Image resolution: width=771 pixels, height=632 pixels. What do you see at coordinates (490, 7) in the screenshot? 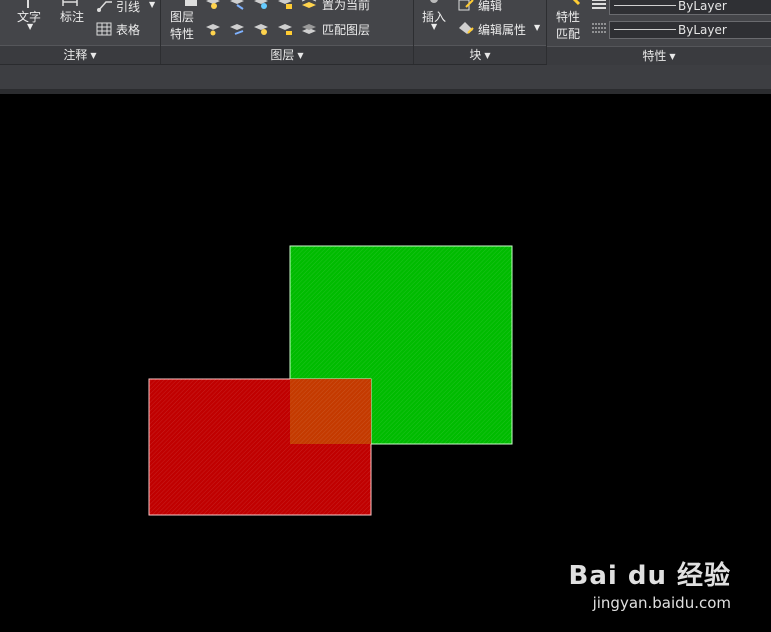
I see `block-edit-button: 编辑` at bounding box center [490, 7].